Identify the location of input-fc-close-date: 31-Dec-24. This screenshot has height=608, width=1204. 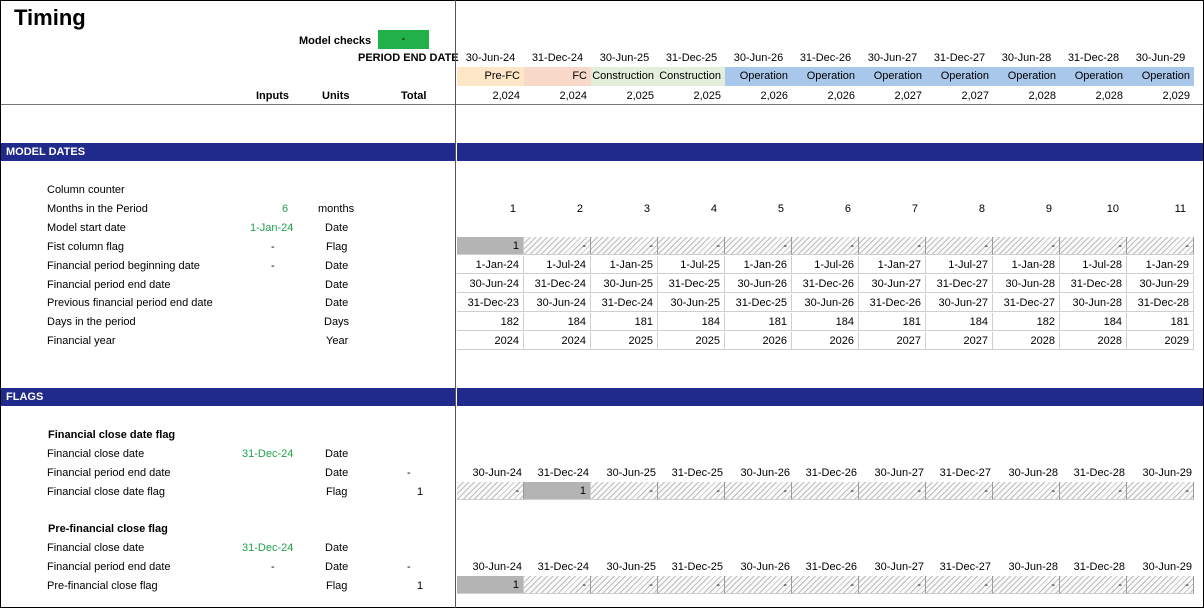
(267, 454).